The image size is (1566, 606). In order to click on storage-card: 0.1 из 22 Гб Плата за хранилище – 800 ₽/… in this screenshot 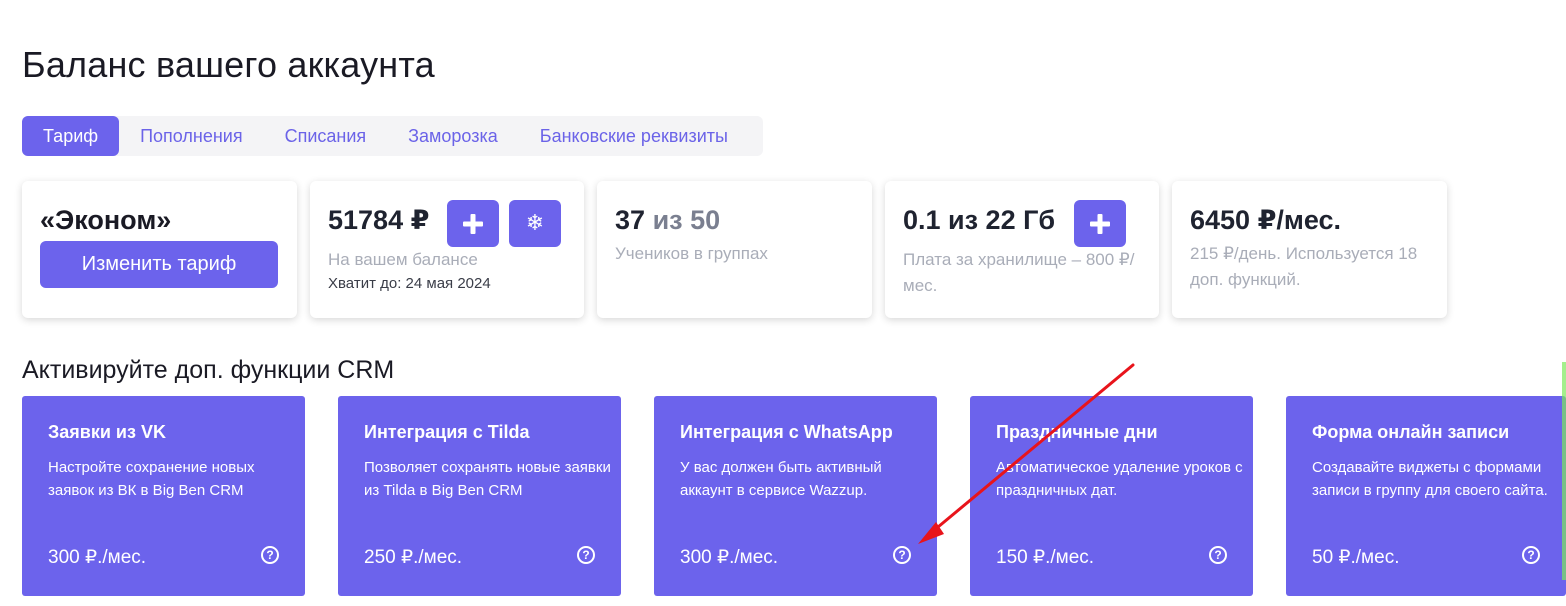, I will do `click(1022, 249)`.